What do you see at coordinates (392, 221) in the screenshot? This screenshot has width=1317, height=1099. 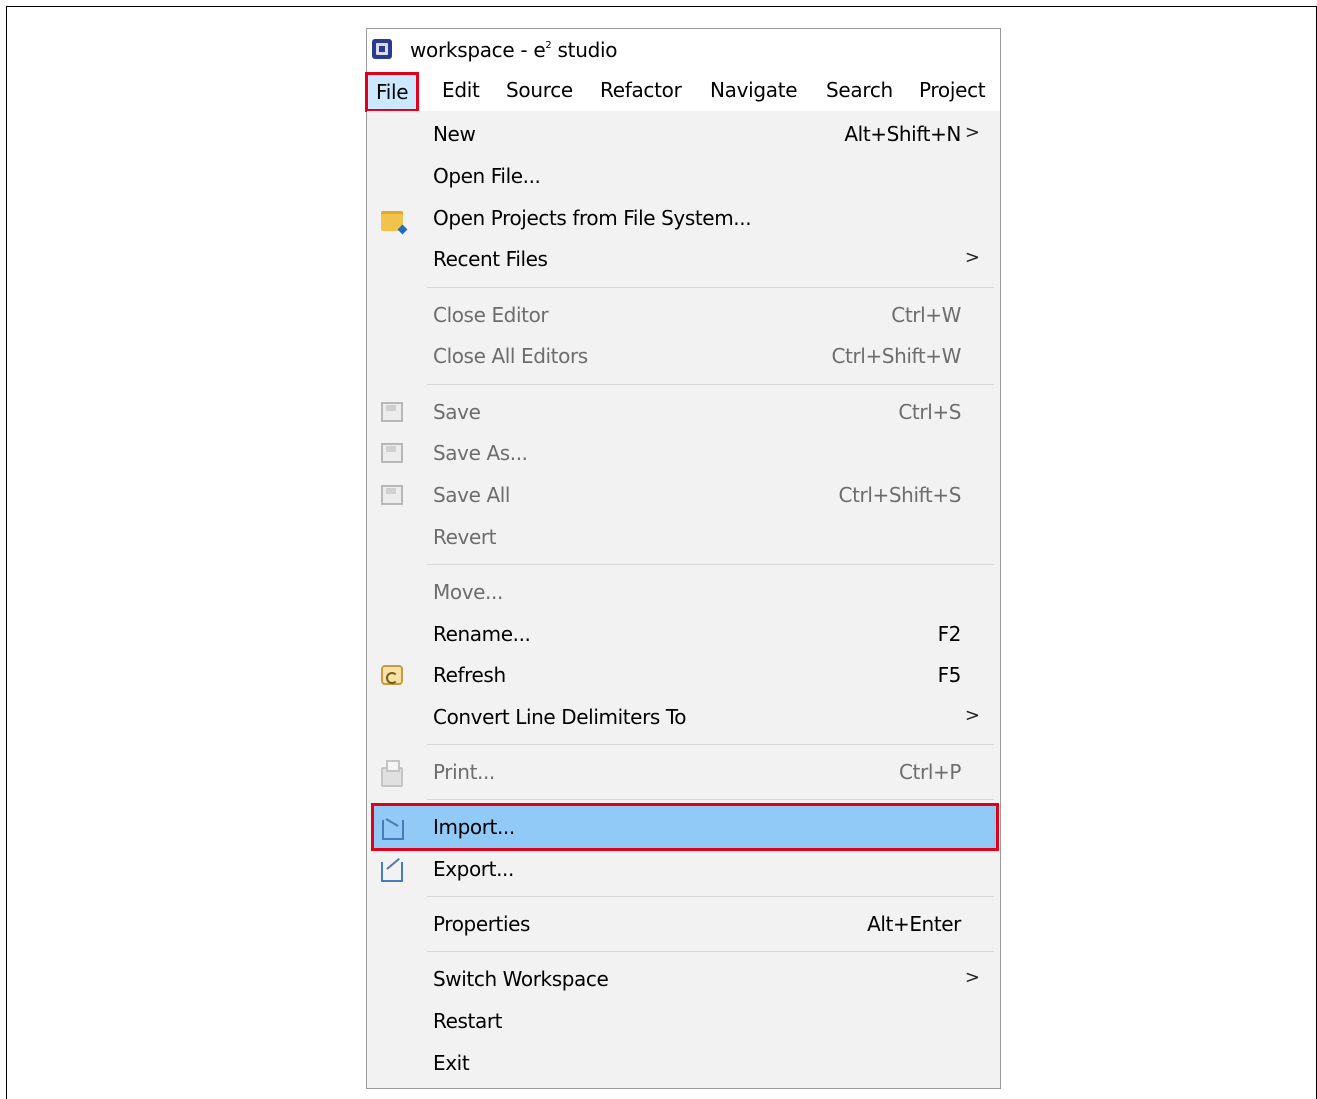 I see `folder-icon` at bounding box center [392, 221].